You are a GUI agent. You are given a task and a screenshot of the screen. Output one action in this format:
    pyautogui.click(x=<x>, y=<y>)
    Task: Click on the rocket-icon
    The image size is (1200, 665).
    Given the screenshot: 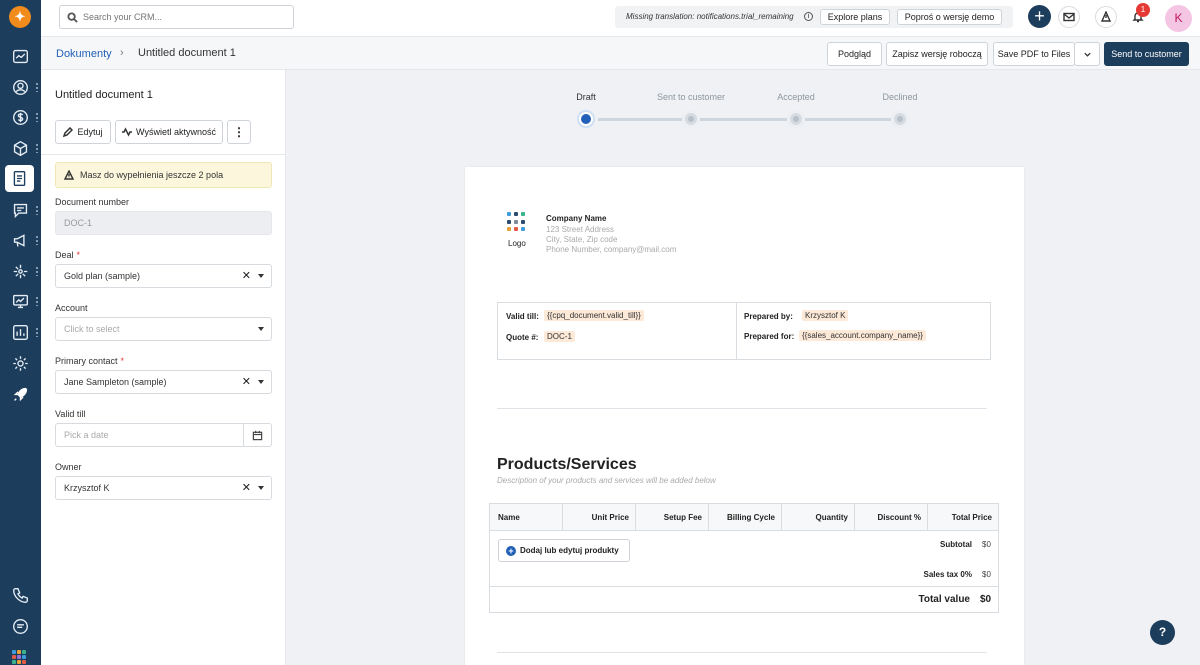 What is the action you would take?
    pyautogui.click(x=20, y=394)
    